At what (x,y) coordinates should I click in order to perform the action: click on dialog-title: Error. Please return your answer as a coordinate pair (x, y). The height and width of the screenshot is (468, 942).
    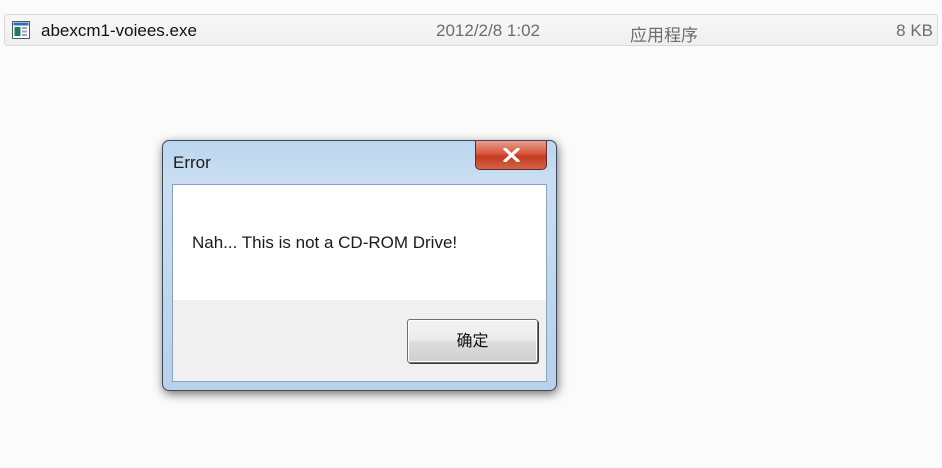
    Looking at the image, I should click on (192, 162).